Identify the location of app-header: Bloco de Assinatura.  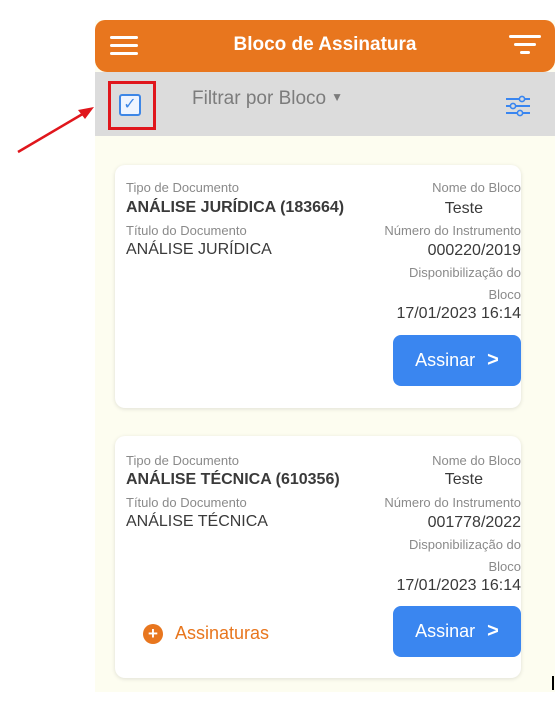
(325, 46).